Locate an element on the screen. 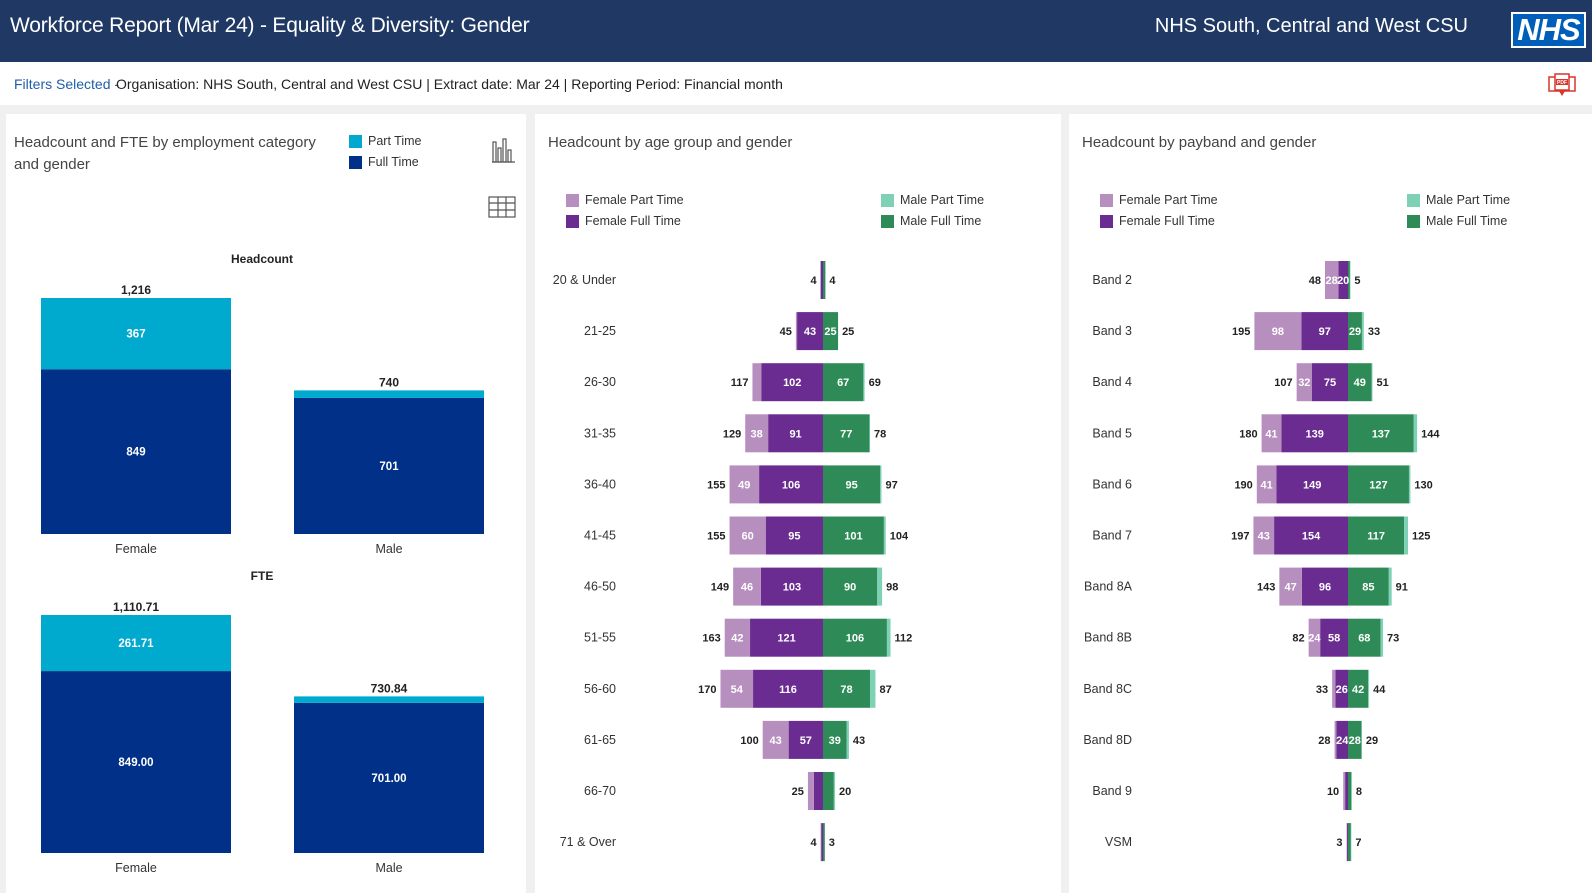 This screenshot has width=1592, height=893. bar-label: 106 is located at coordinates (791, 485).